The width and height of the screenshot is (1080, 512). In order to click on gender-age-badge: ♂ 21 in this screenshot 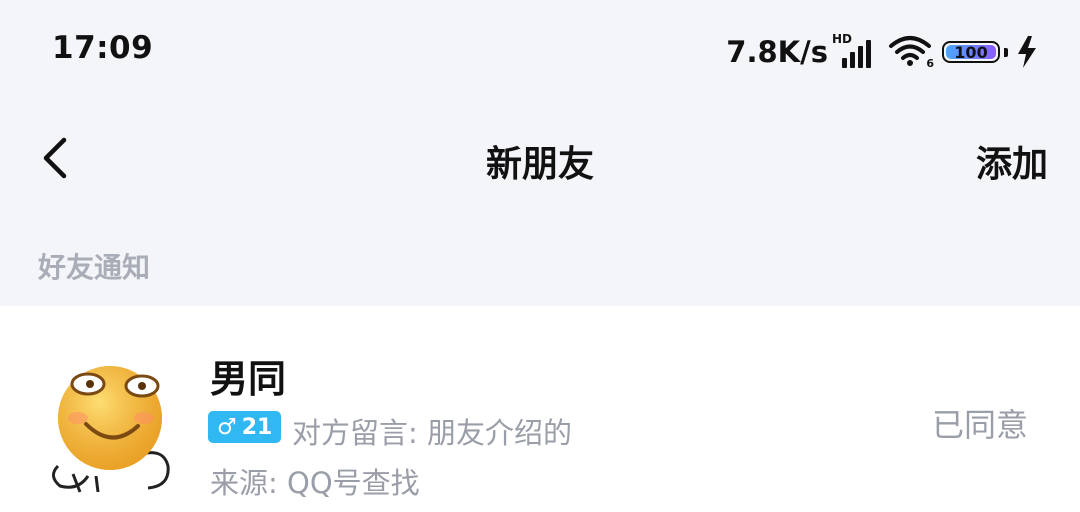, I will do `click(245, 427)`.